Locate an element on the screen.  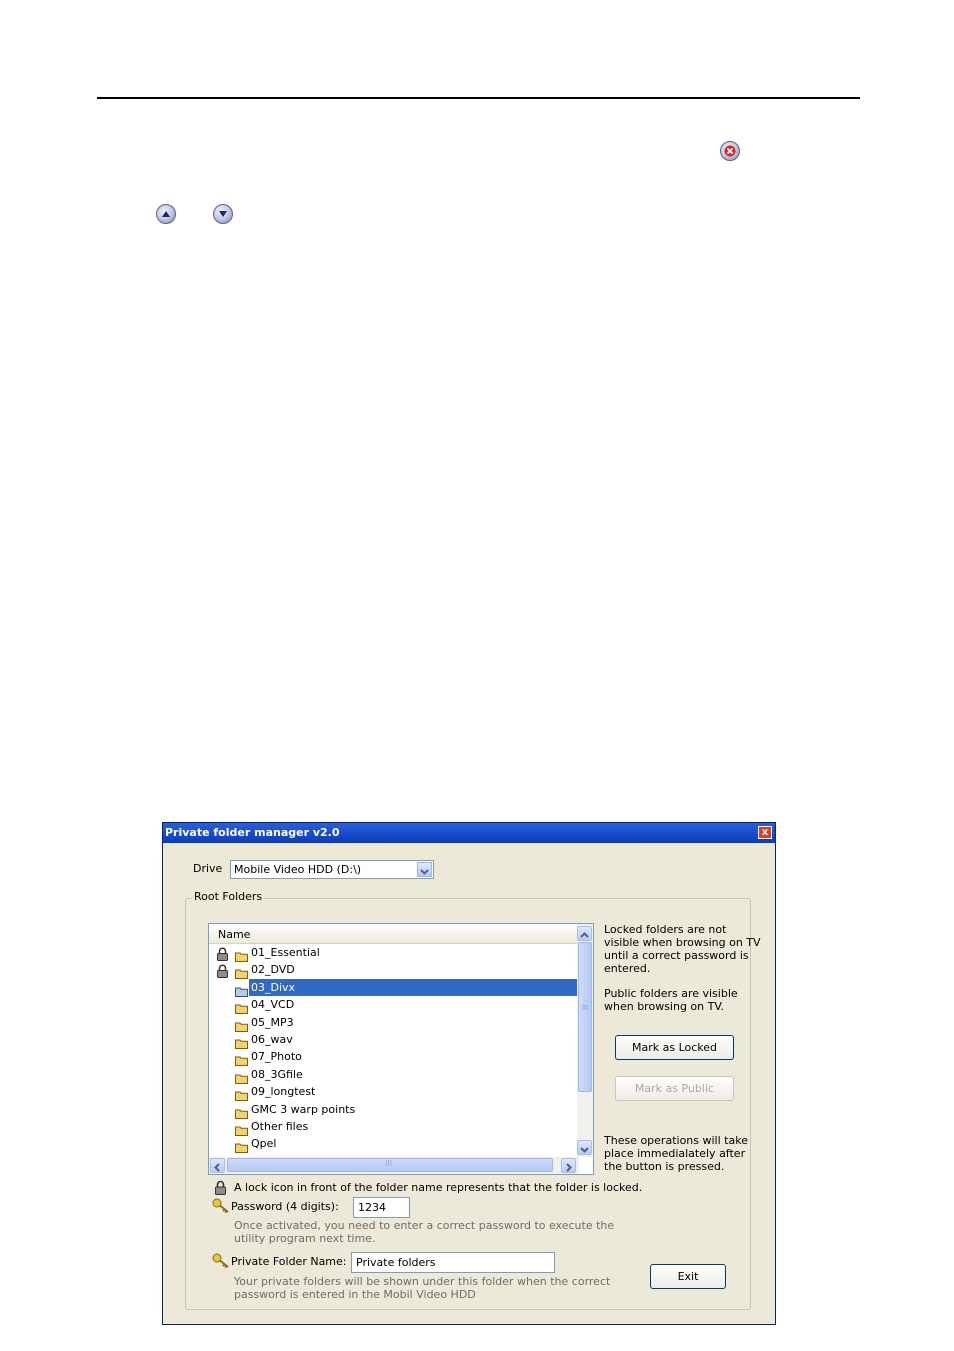
header-rule is located at coordinates (478, 98).